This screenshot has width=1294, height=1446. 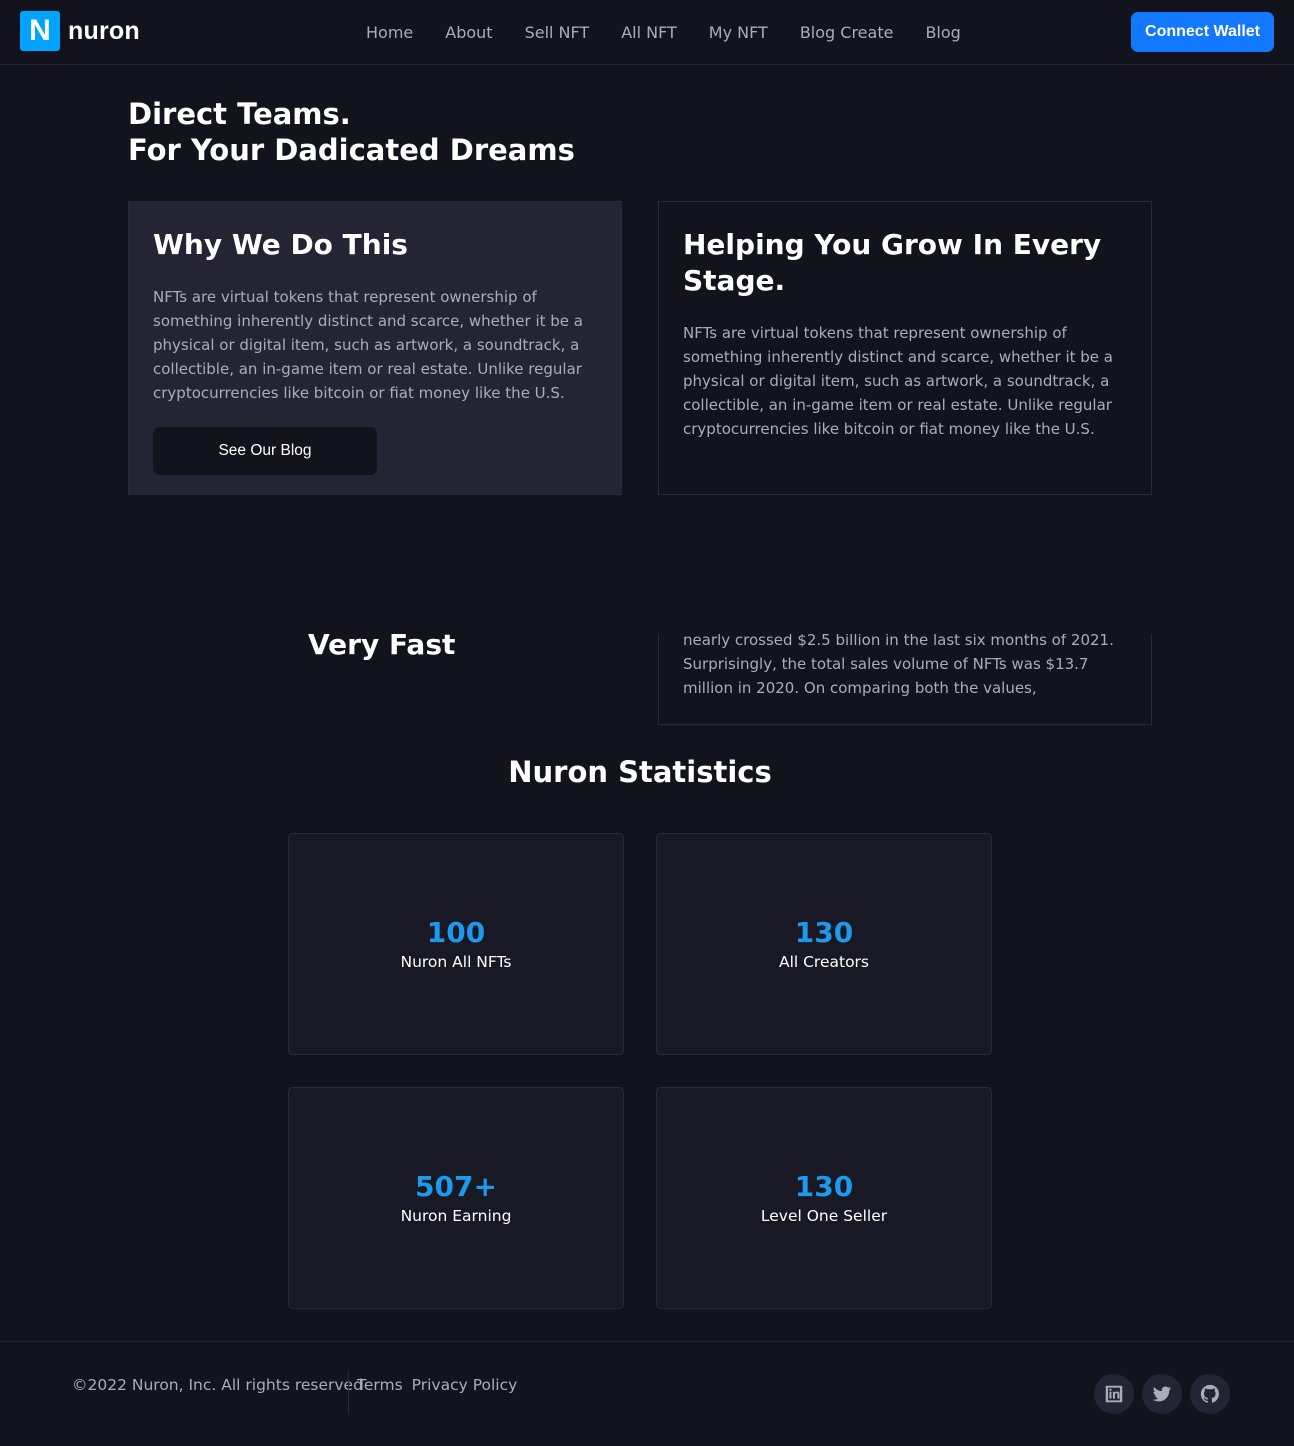 What do you see at coordinates (1202, 32) in the screenshot?
I see `connect-wallet-button: Connect Wallet` at bounding box center [1202, 32].